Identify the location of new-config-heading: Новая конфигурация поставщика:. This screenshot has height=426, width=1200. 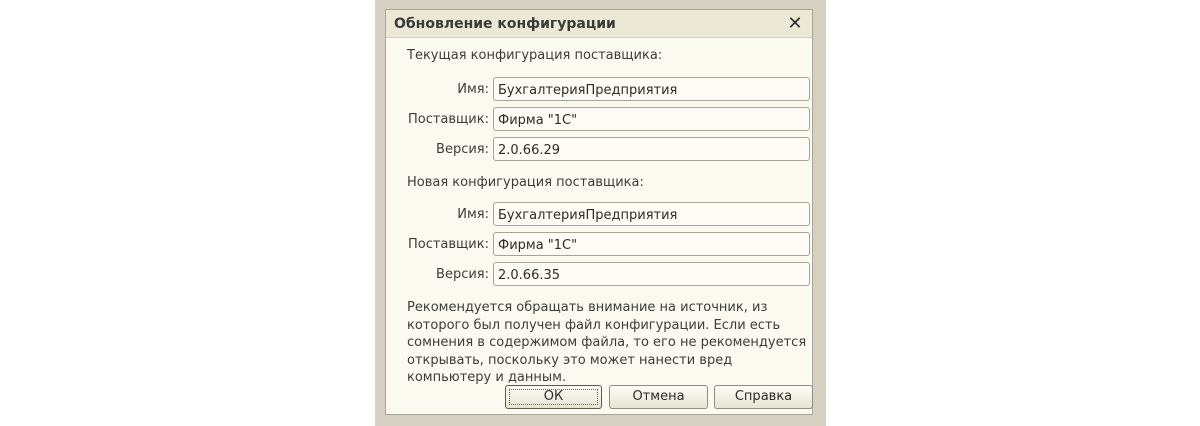
(525, 182).